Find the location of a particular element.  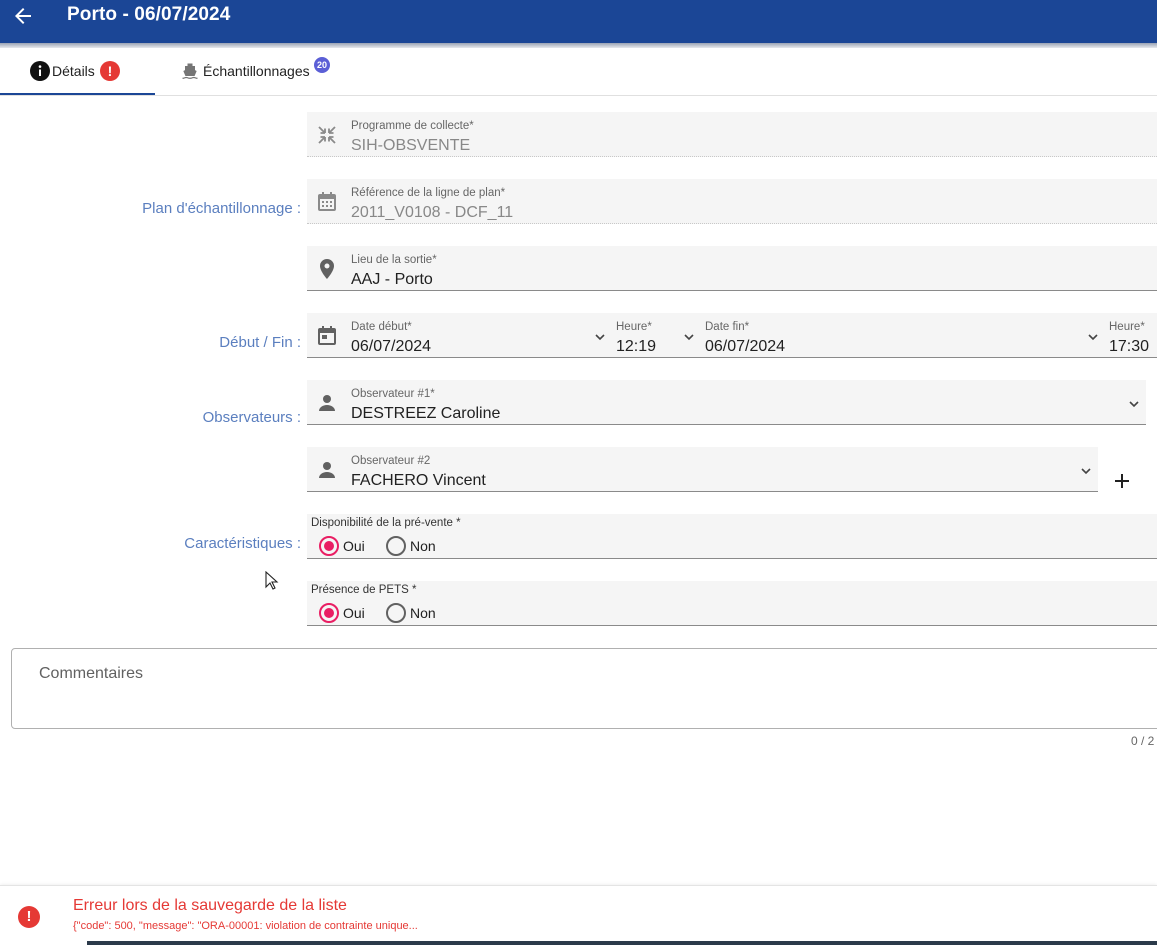

observer1-label: Observateur #1* is located at coordinates (393, 394).